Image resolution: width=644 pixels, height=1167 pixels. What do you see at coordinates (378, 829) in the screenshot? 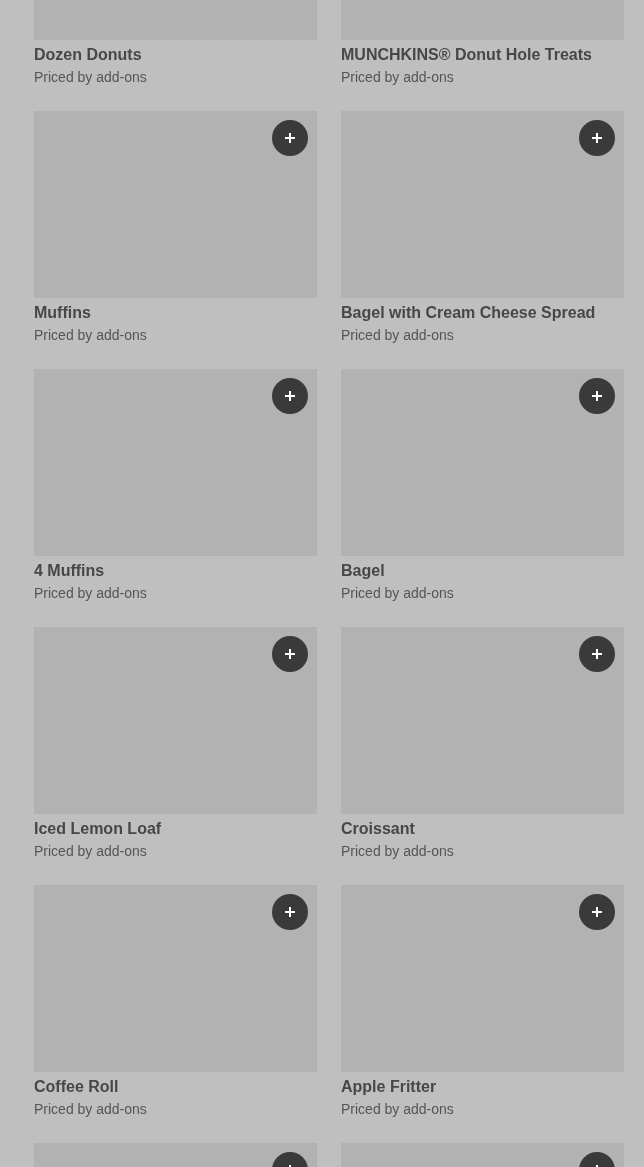
I see `item-title: Croissant` at bounding box center [378, 829].